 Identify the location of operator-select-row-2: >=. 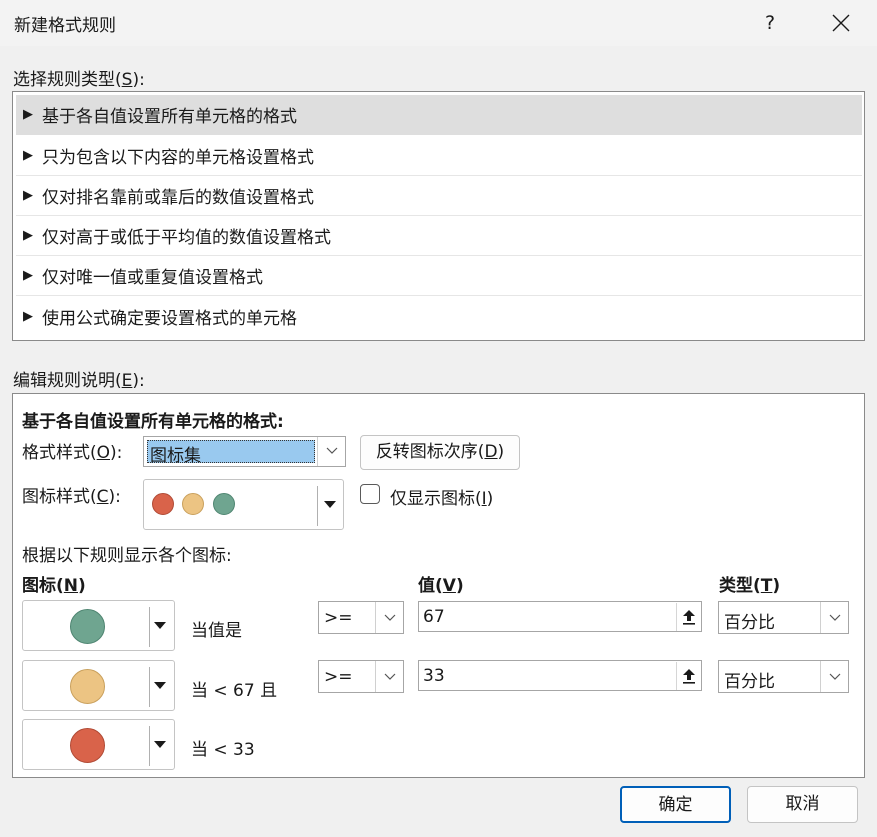
(361, 676).